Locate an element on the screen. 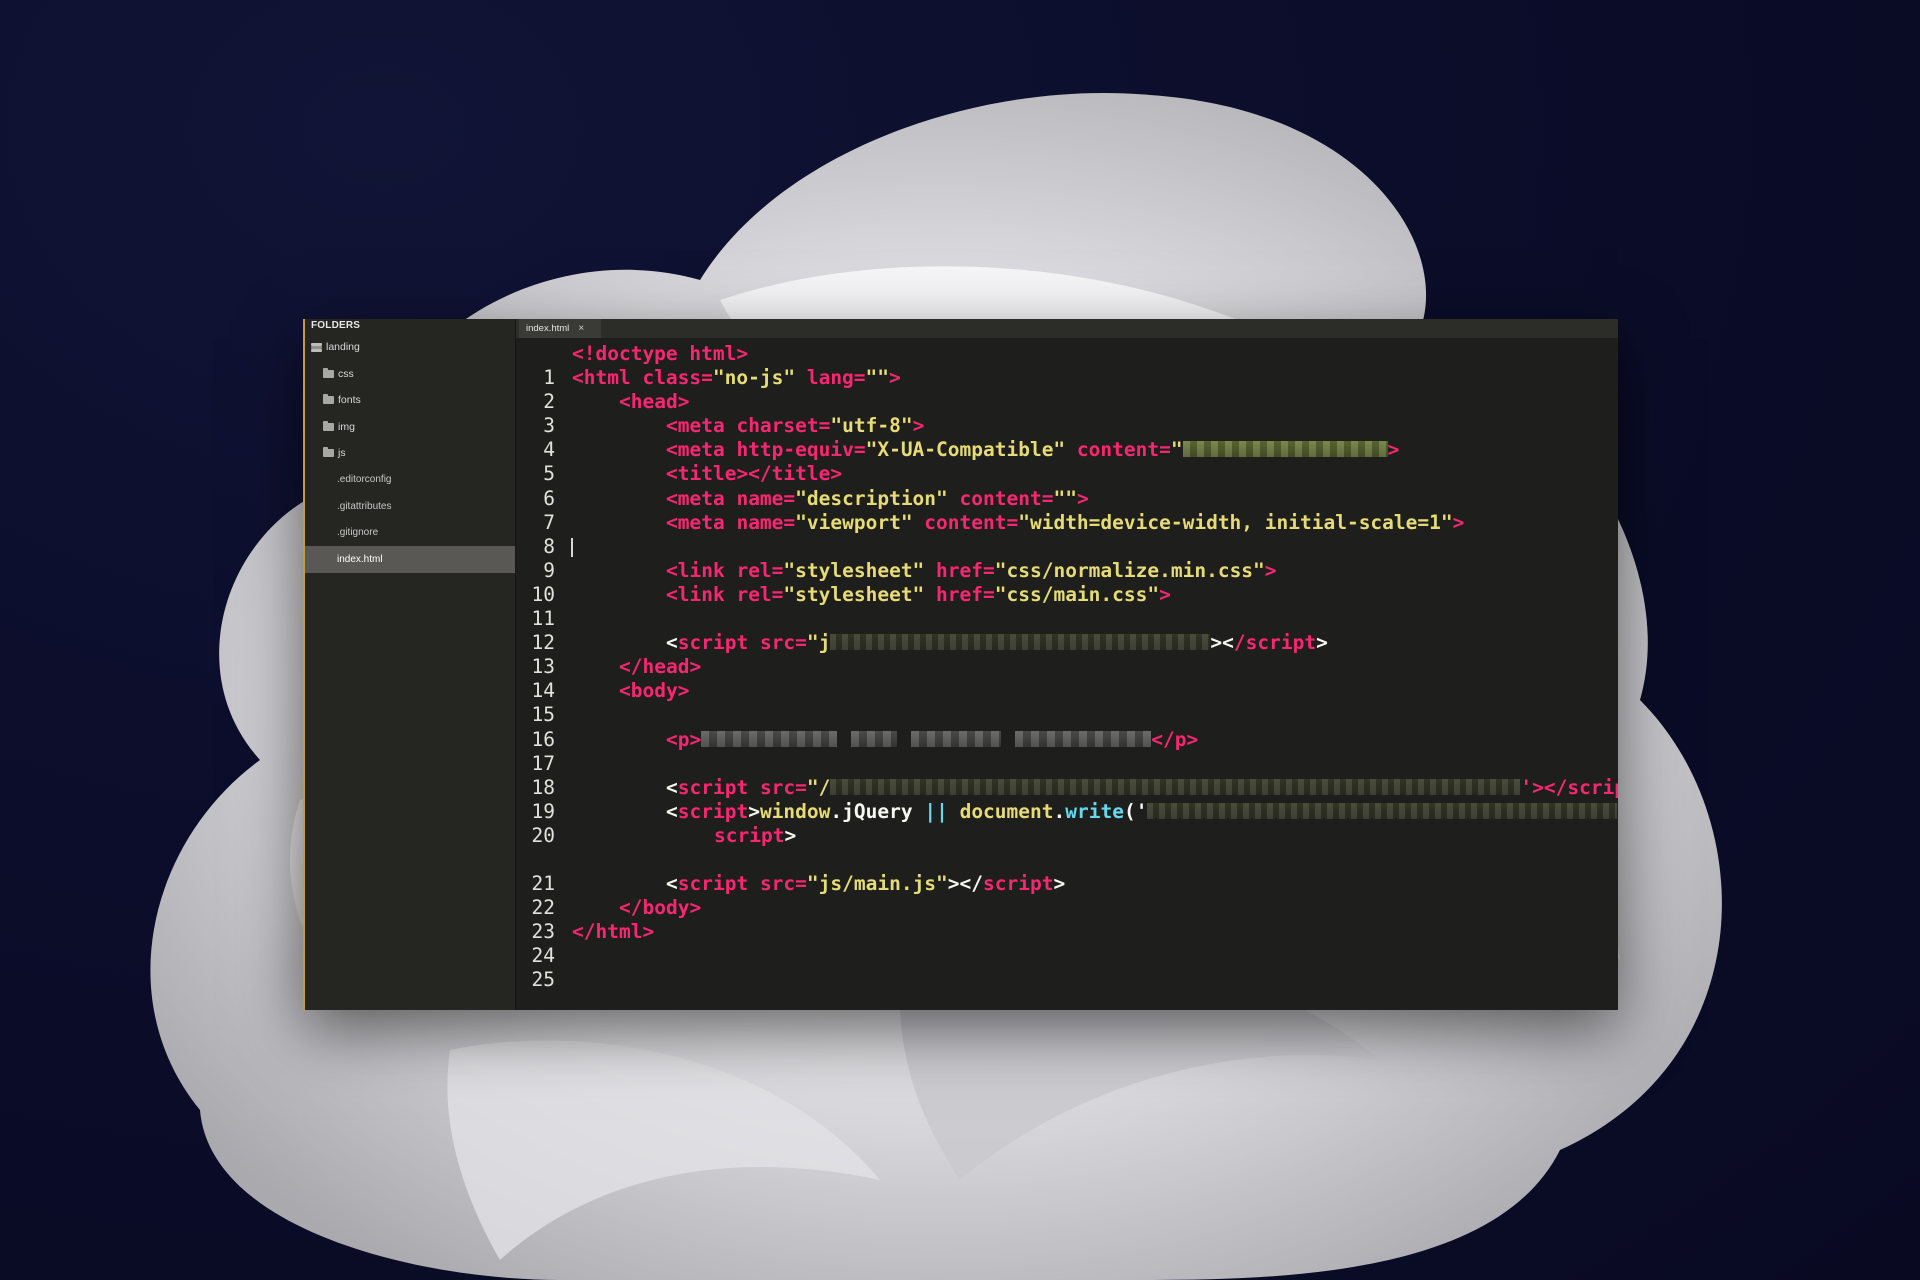 This screenshot has height=1280, width=1920. tree-item-editorconfig: .editorconfig is located at coordinates (409, 480).